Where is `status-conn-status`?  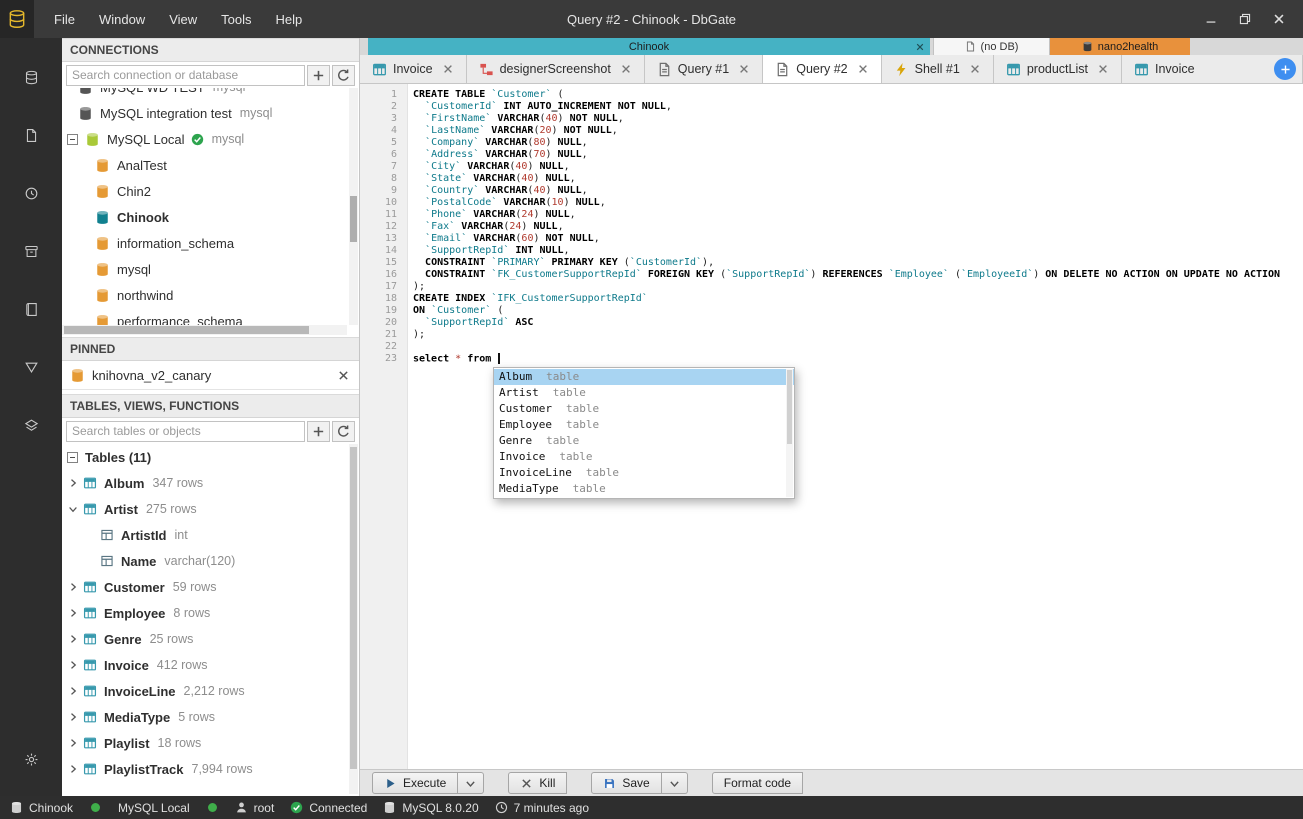
status-conn-status is located at coordinates (212, 807).